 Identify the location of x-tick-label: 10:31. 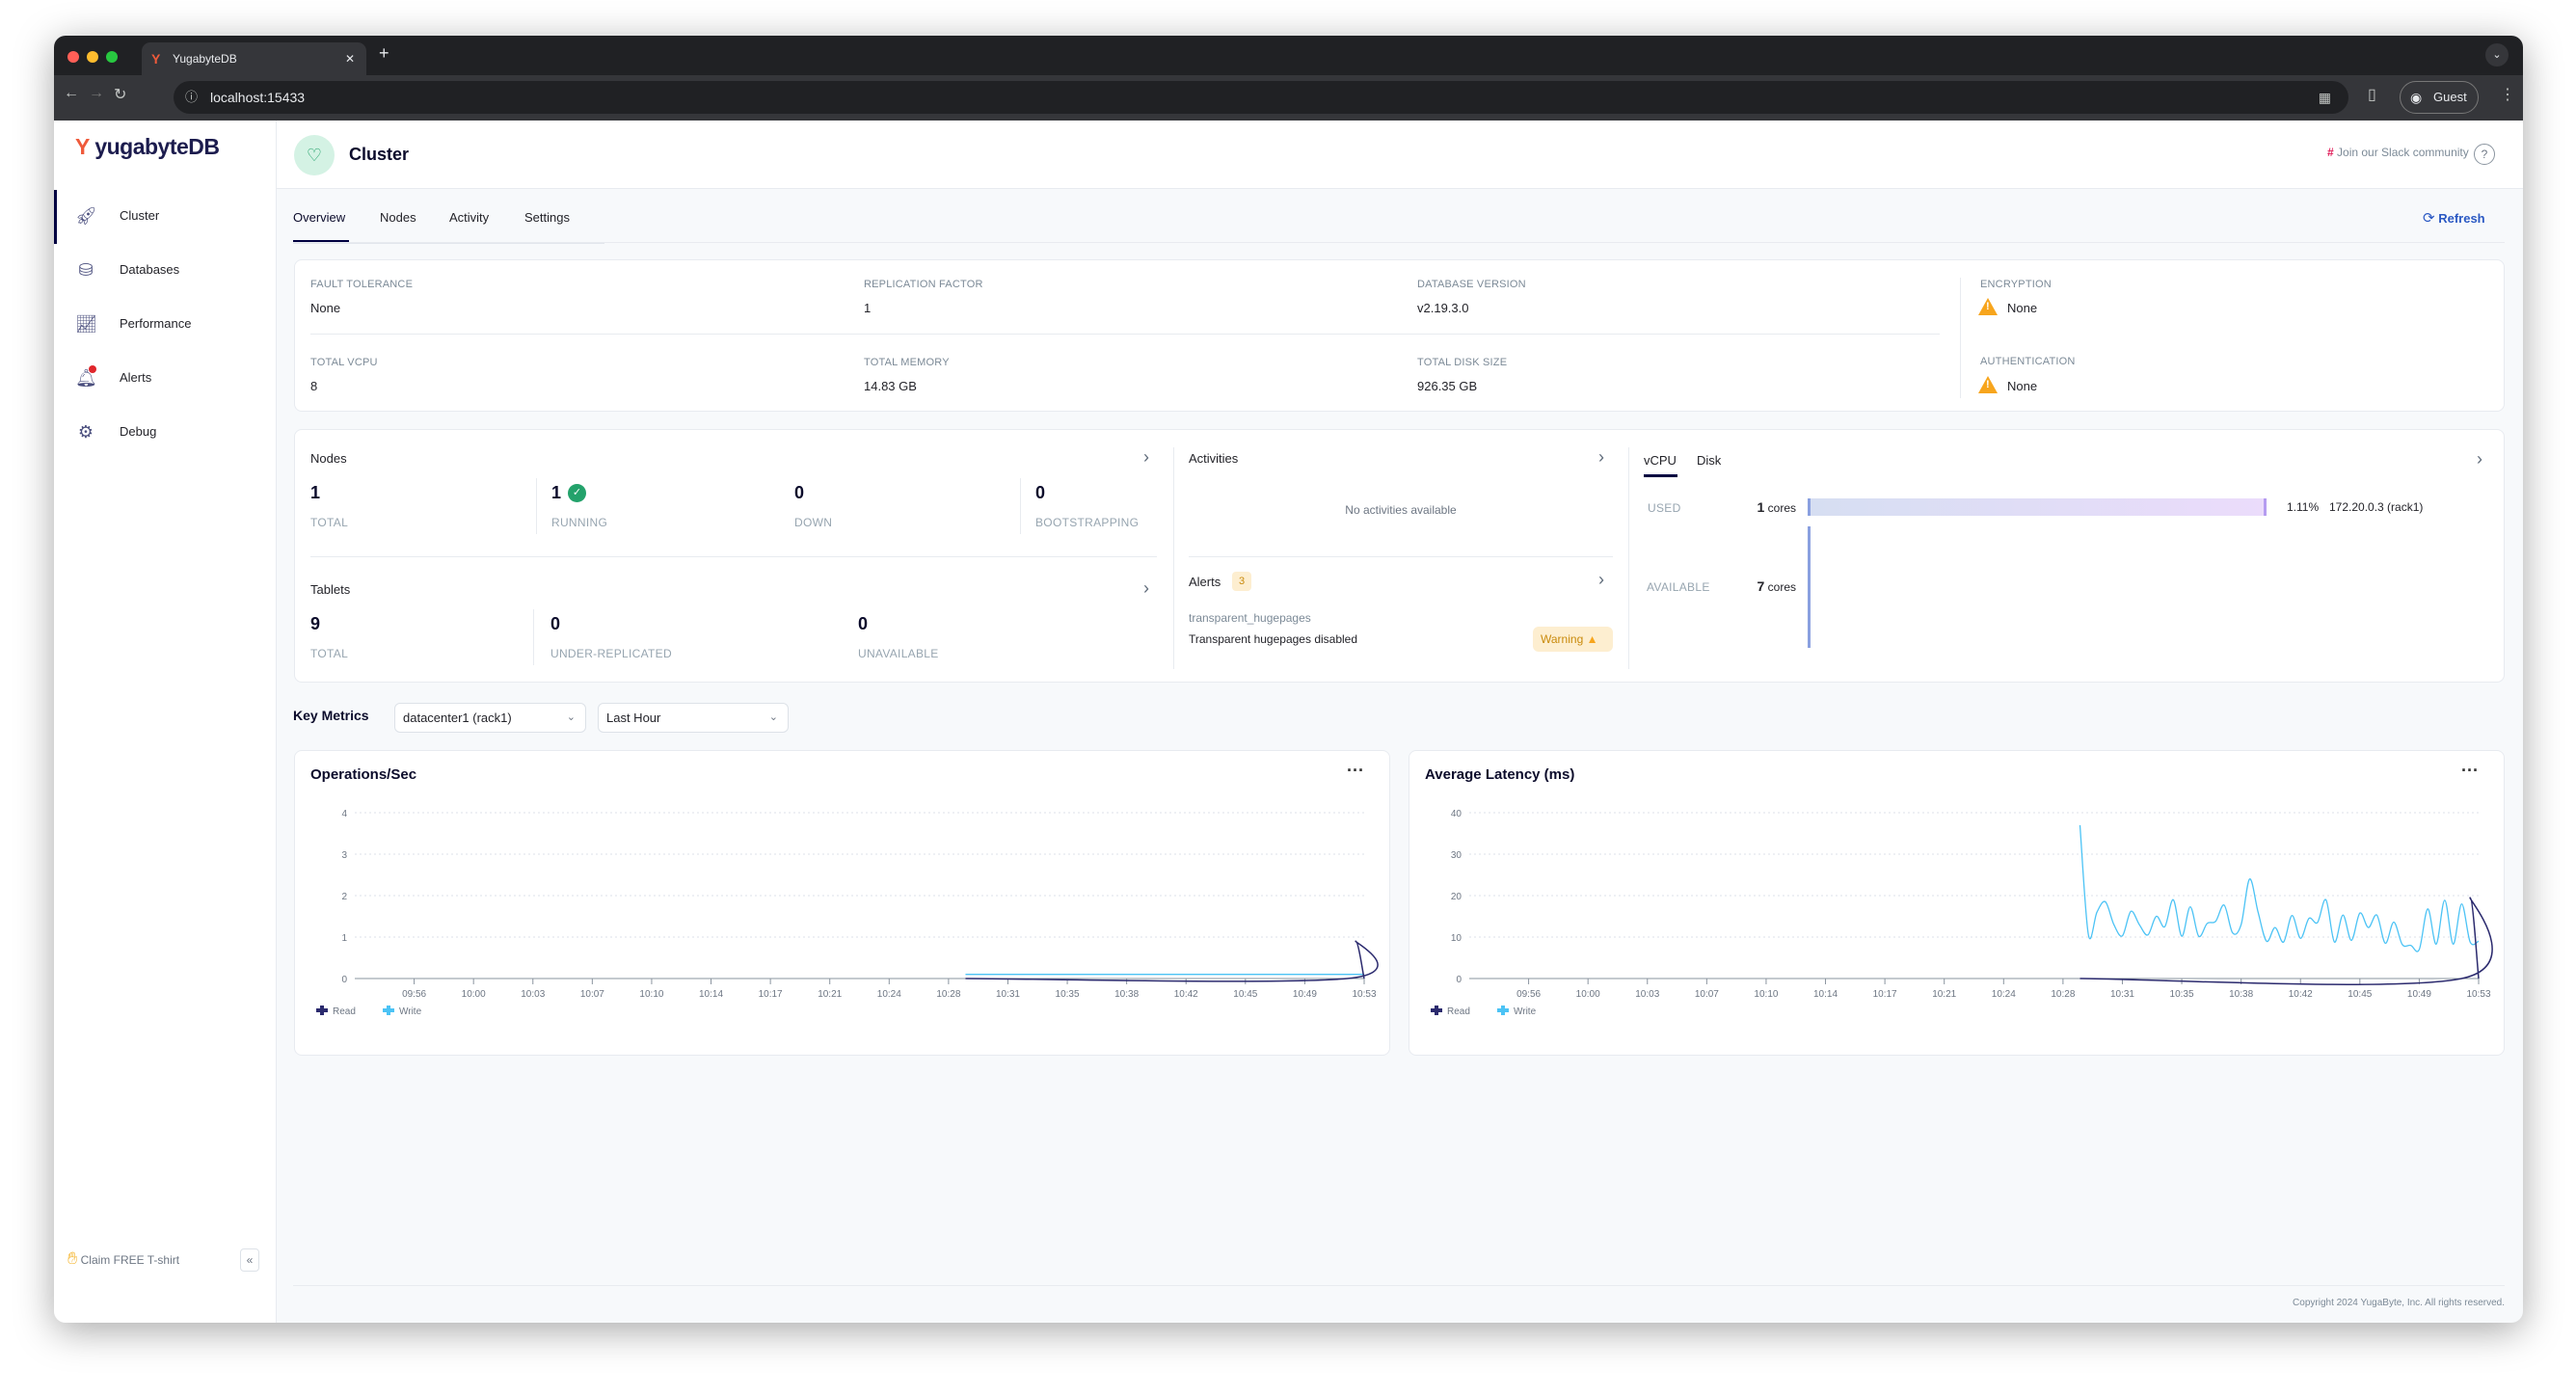
(1008, 994).